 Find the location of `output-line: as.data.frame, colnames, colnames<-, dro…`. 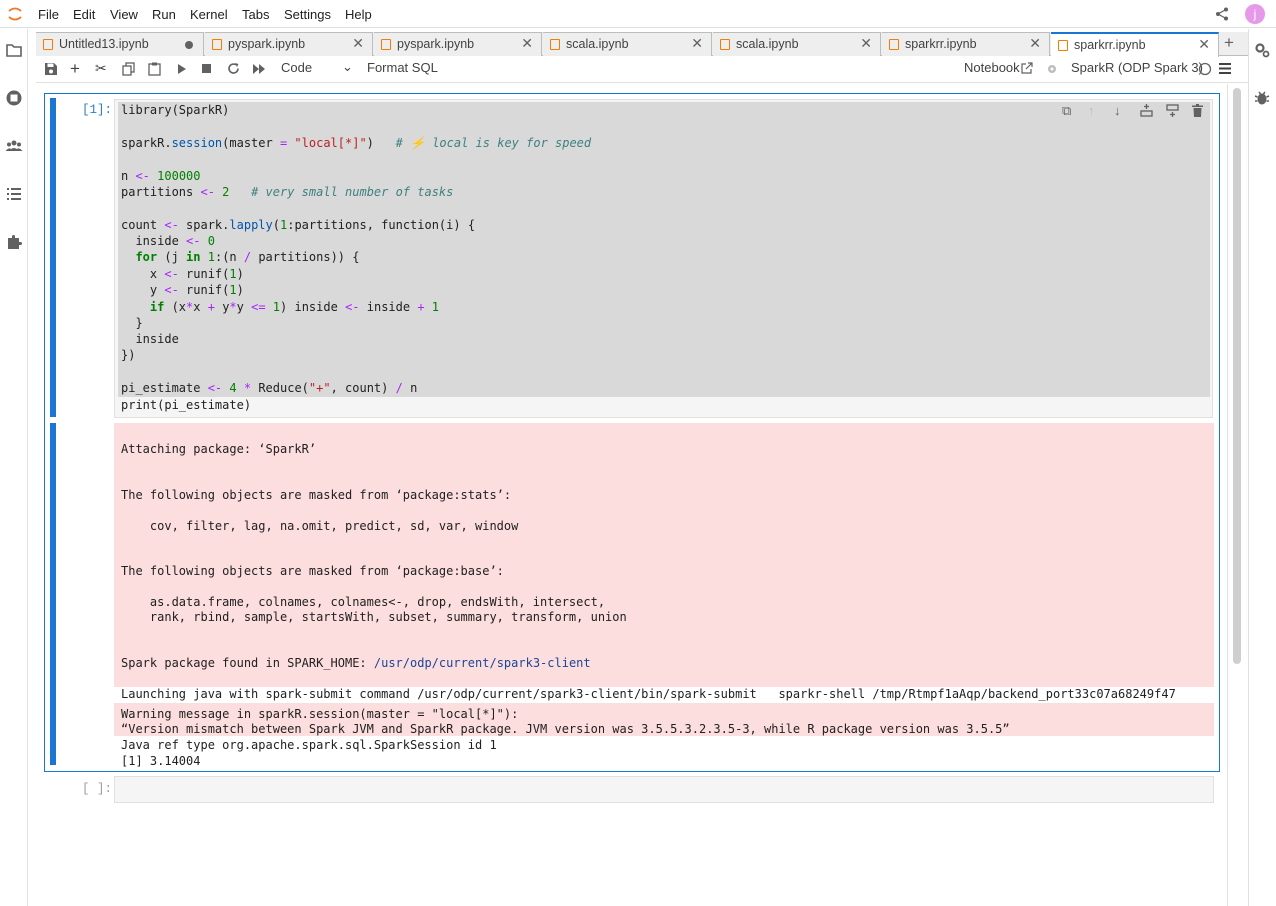

output-line: as.data.frame, colnames, colnames<-, dro… is located at coordinates (363, 602).